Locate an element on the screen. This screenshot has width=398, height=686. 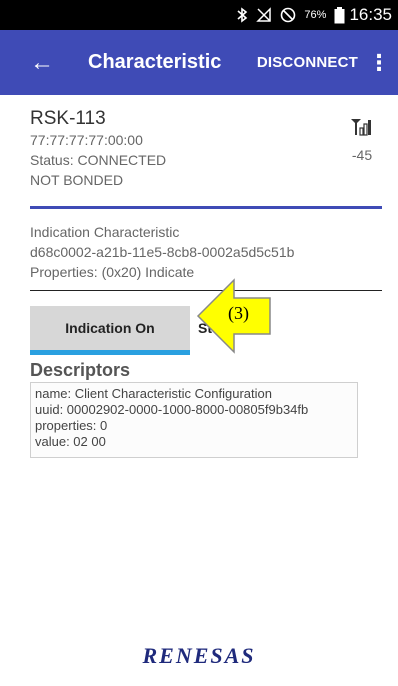
app-bar: ← Characteristic DISCONNECT ⋮ is located at coordinates (199, 62).